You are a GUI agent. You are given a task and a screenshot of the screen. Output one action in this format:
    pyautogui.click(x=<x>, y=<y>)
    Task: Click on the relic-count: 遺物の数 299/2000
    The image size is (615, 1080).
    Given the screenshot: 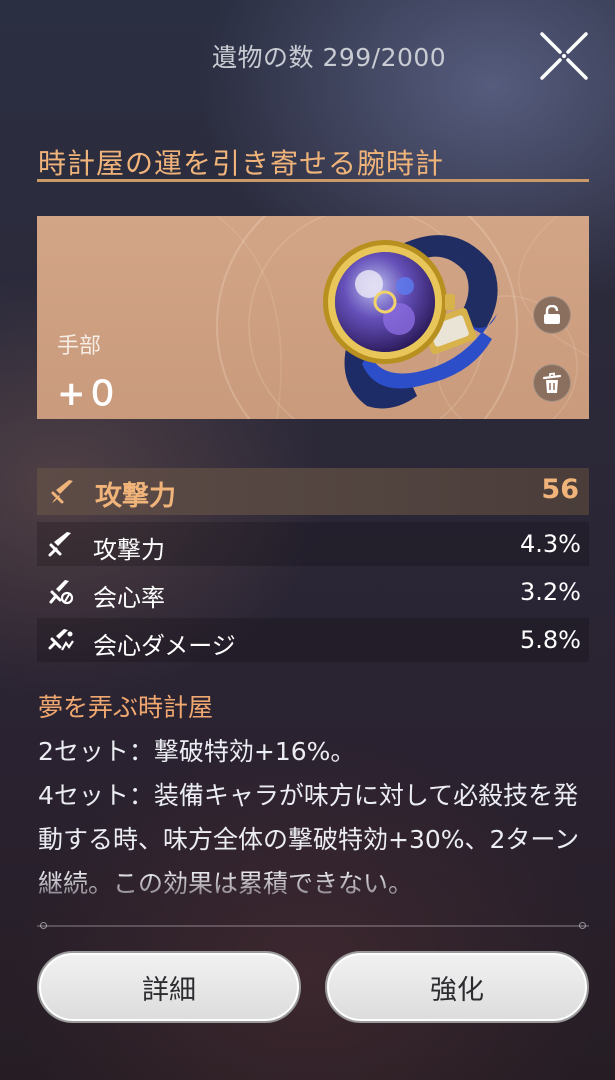 What is the action you would take?
    pyautogui.click(x=329, y=57)
    